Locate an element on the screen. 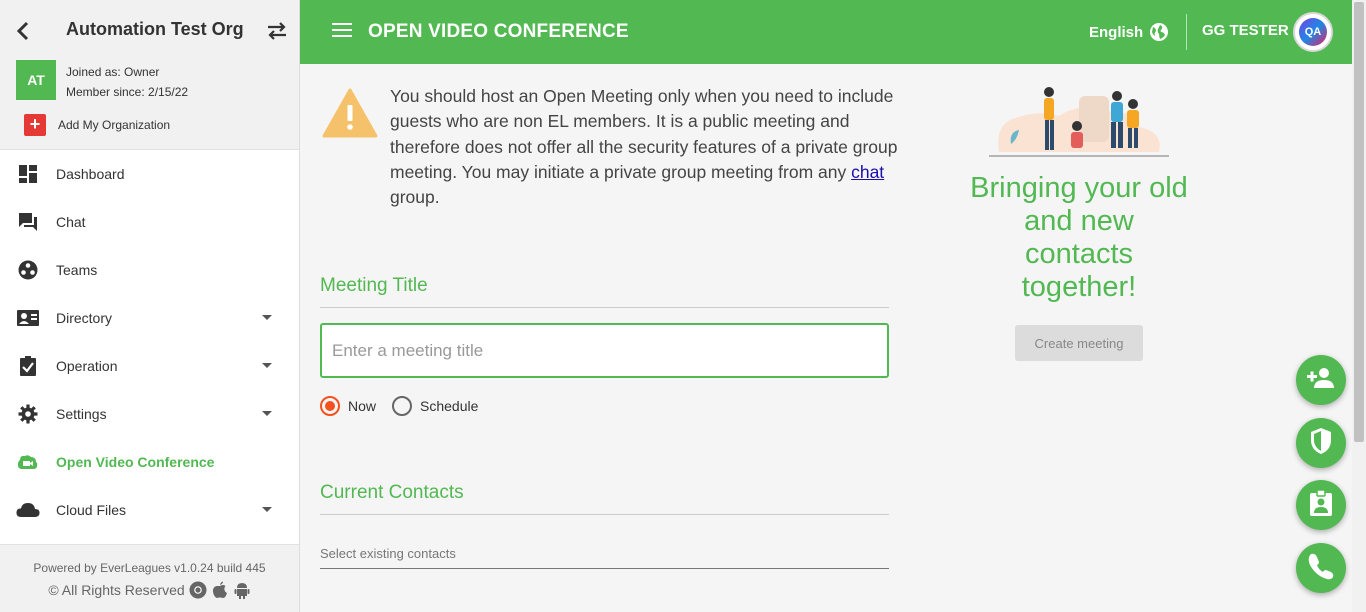 Image resolution: width=1366 pixels, height=612 pixels. org-avatar: AT is located at coordinates (36, 80).